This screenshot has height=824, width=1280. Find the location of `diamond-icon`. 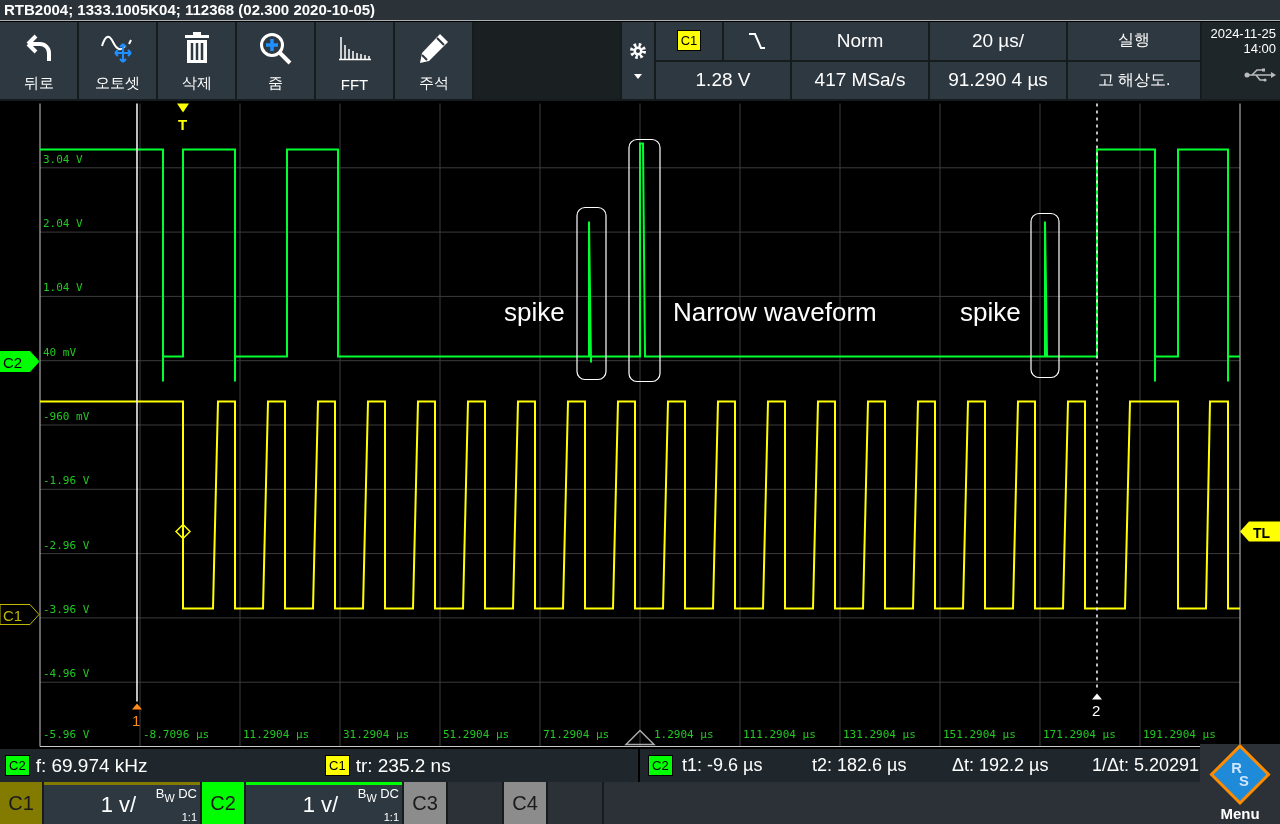

diamond-icon is located at coordinates (183, 531).